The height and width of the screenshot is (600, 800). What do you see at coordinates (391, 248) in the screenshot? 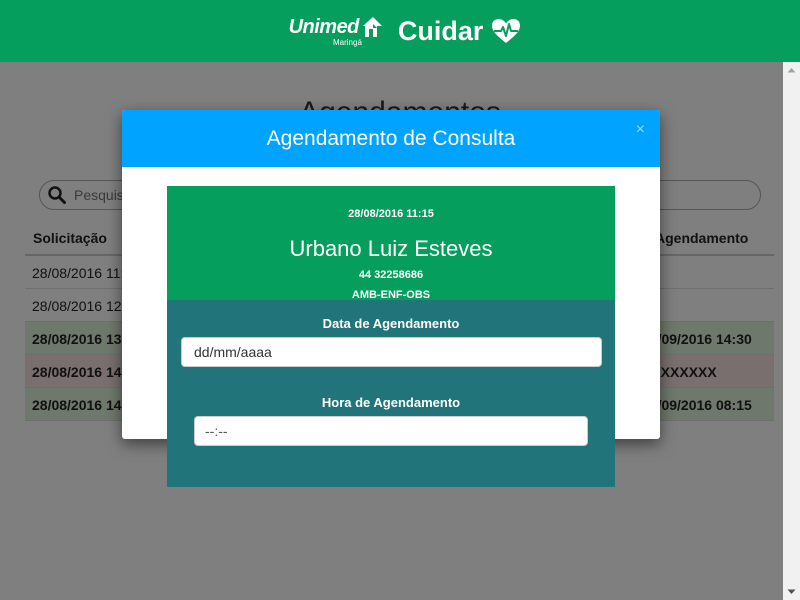
I see `patient-name: Urbano Luiz Esteves` at bounding box center [391, 248].